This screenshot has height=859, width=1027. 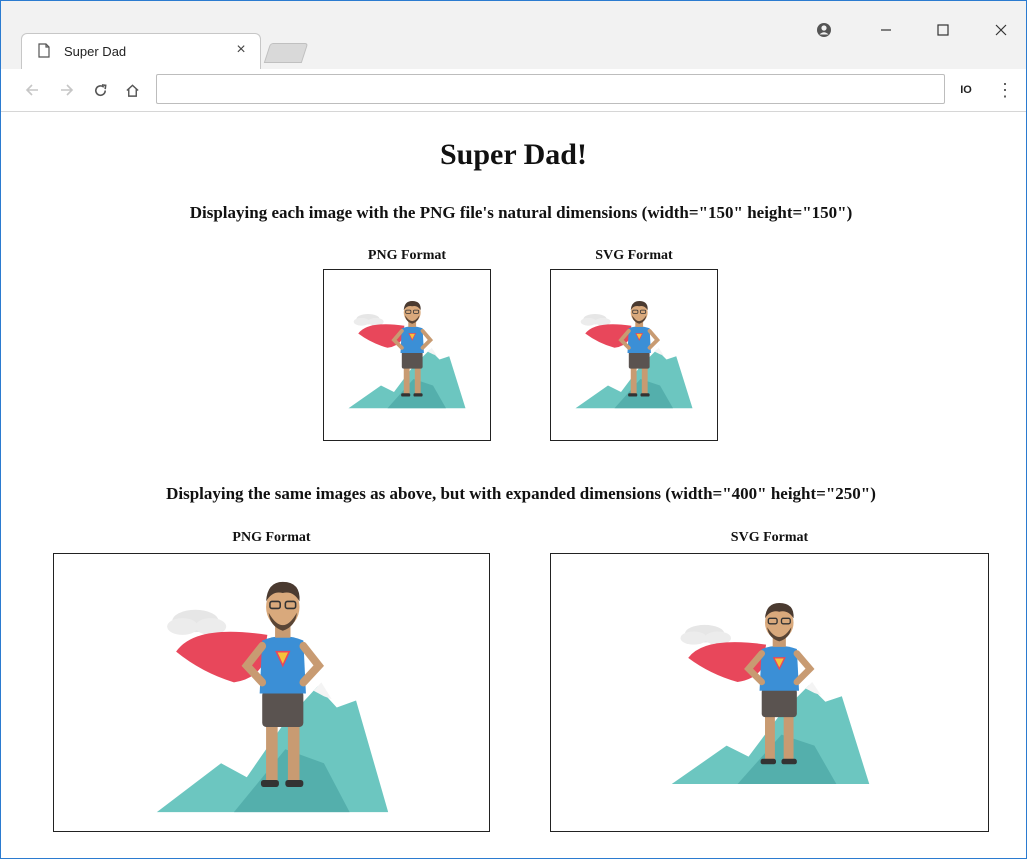 I want to click on svg-caption-large: SVG Format, so click(x=769, y=537).